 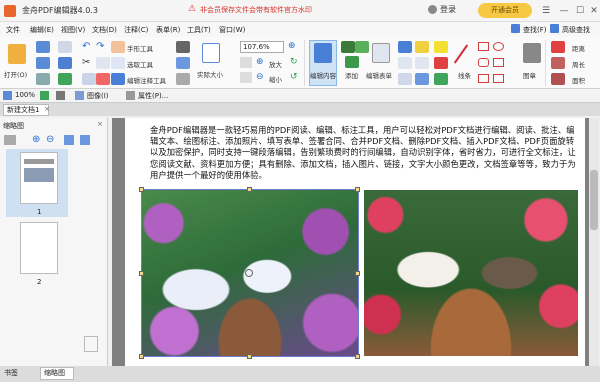 I want to click on hand-tool-icon, so click(x=118, y=47).